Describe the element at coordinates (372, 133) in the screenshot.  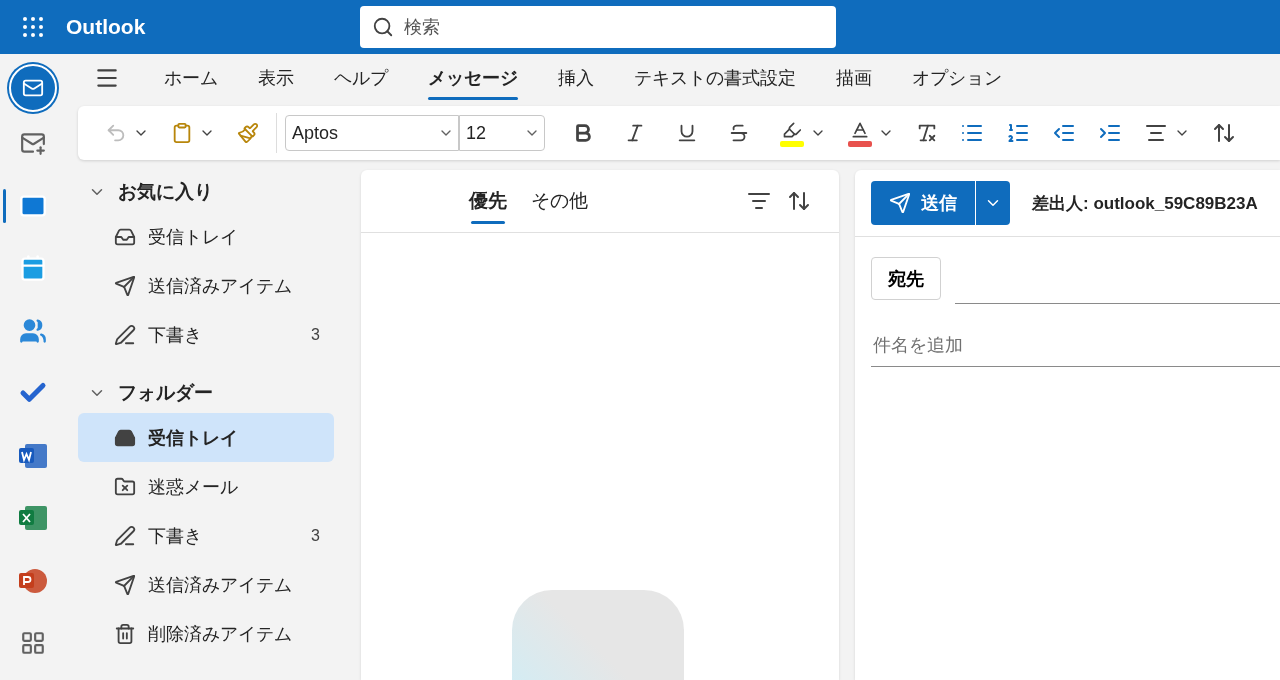
I see `font-dropdown: Aptos` at that location.